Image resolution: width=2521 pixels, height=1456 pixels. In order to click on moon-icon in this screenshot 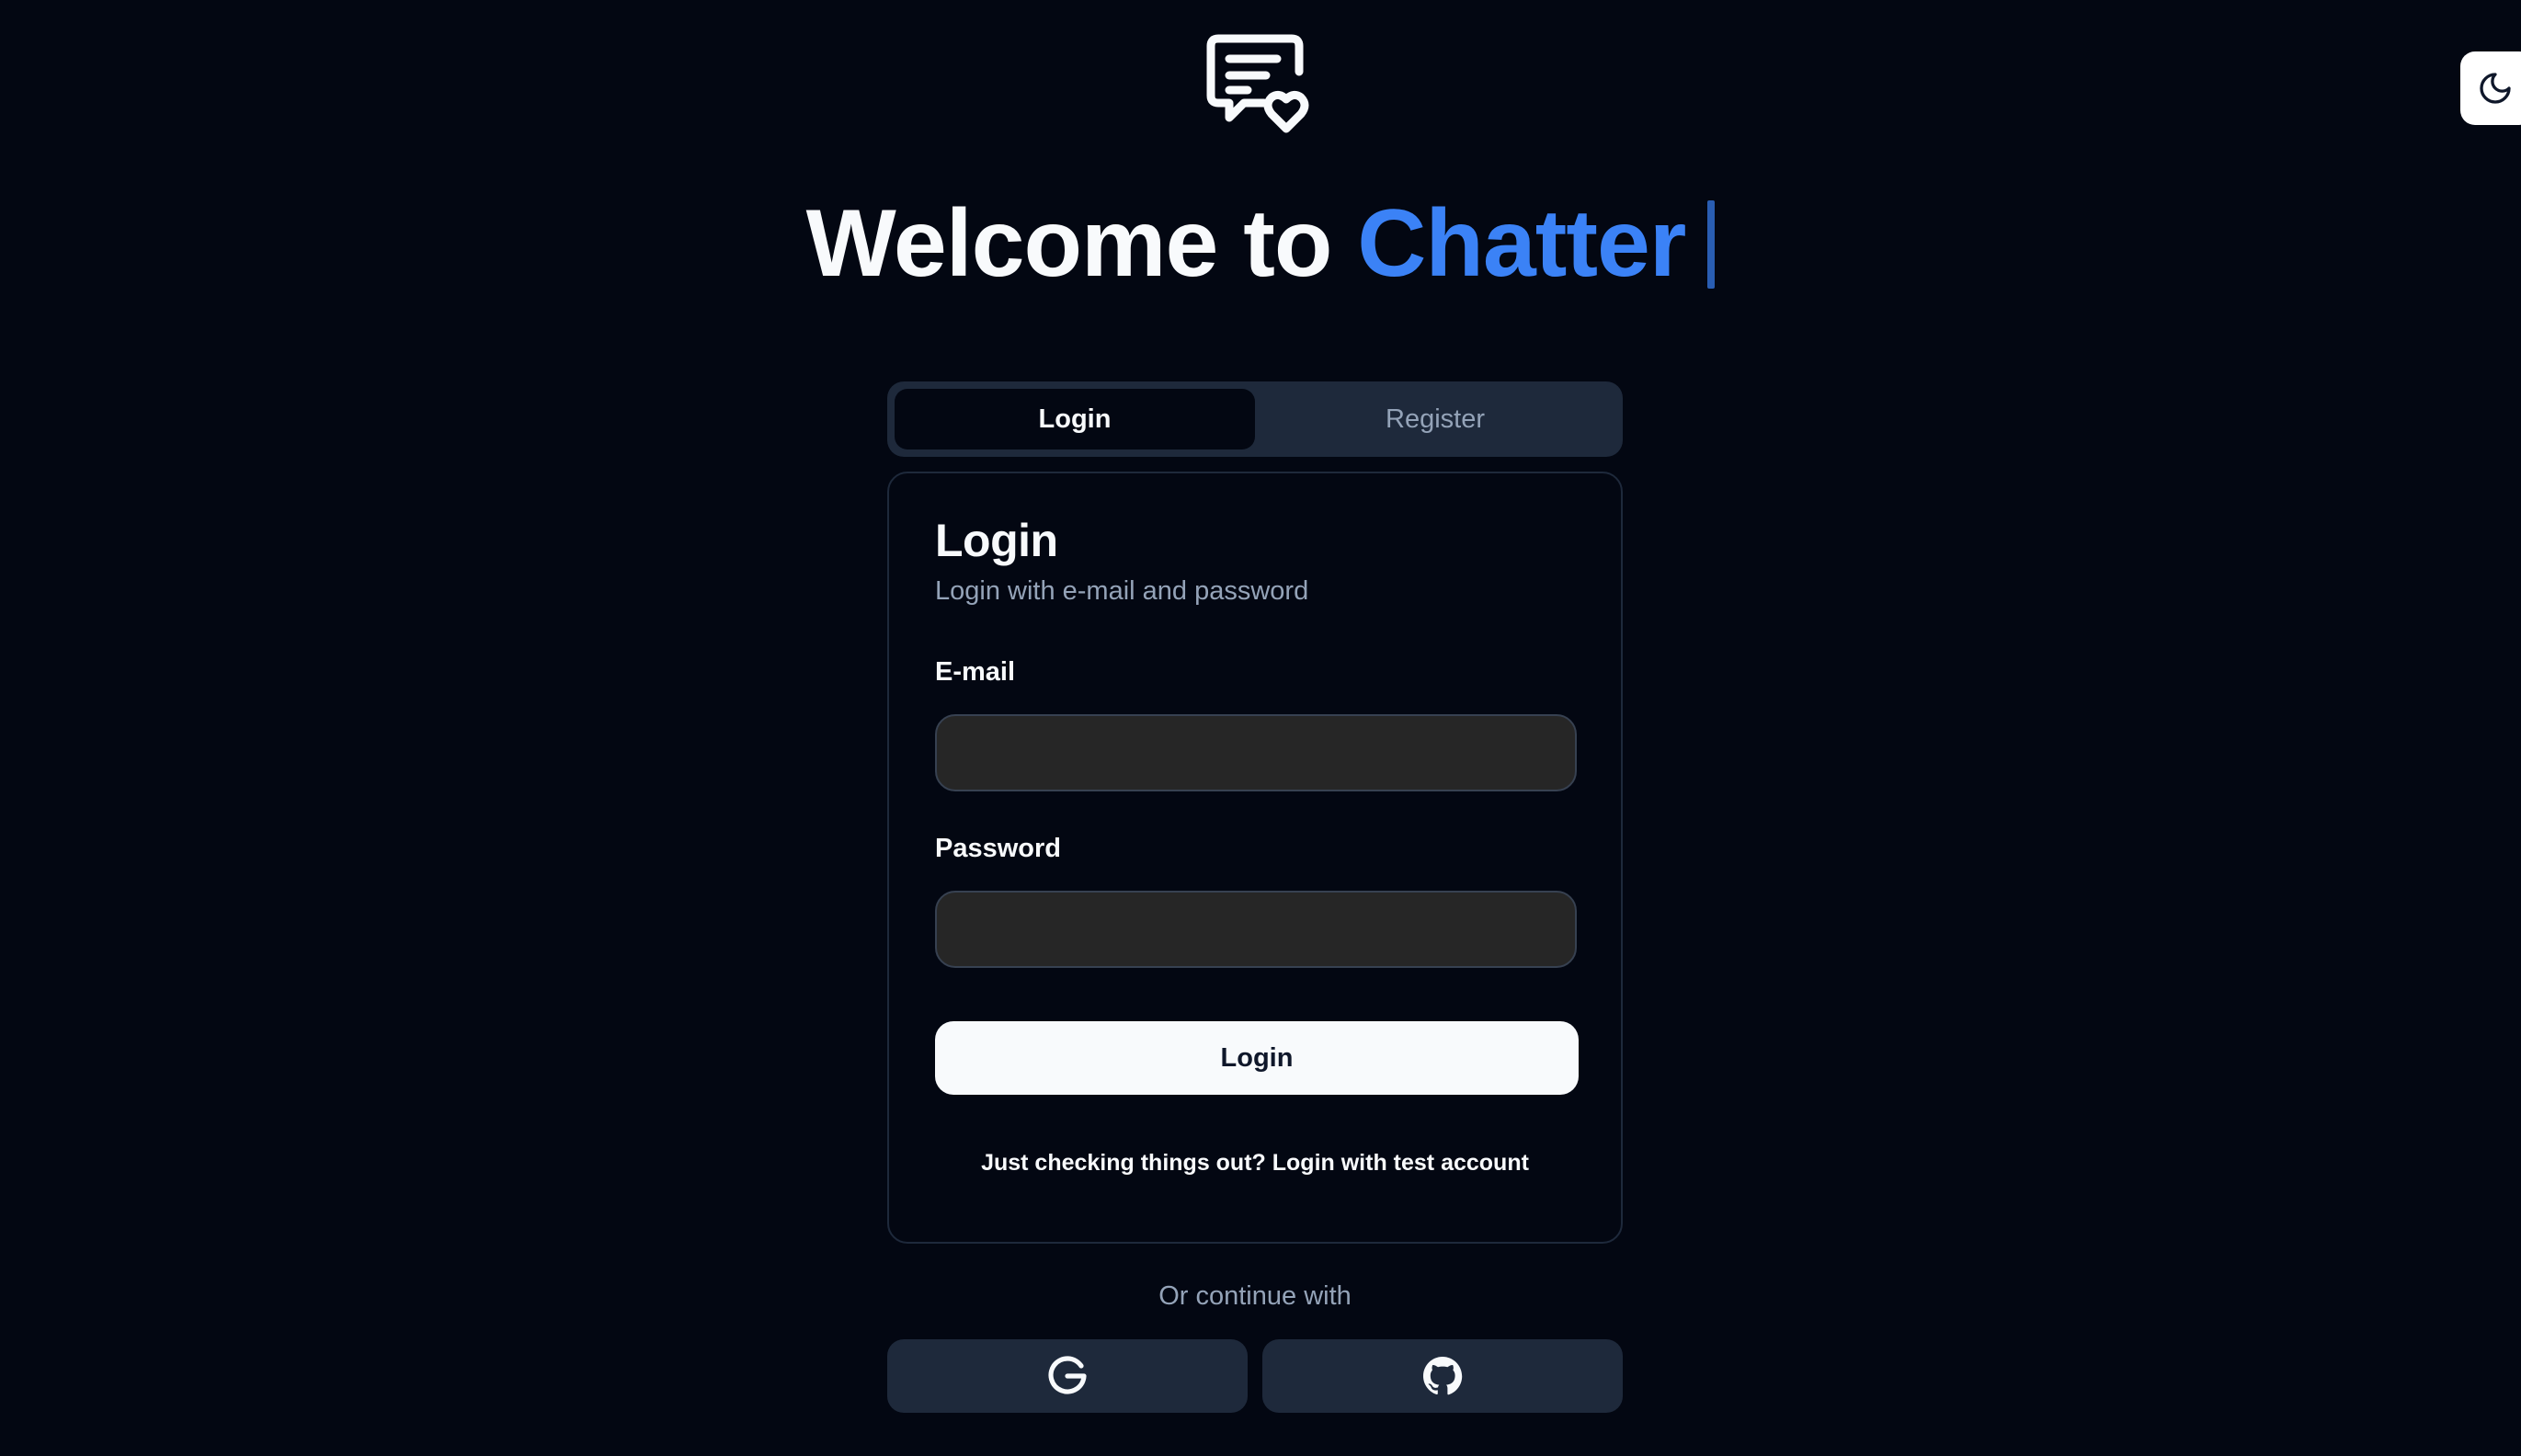, I will do `click(2495, 88)`.